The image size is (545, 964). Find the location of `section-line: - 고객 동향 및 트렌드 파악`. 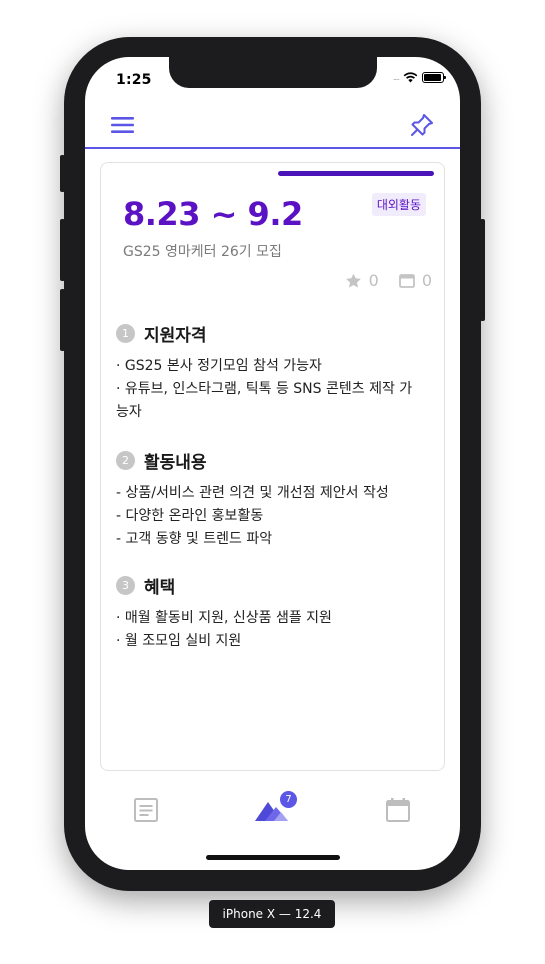

section-line: - 고객 동향 및 트렌드 파악 is located at coordinates (194, 539).